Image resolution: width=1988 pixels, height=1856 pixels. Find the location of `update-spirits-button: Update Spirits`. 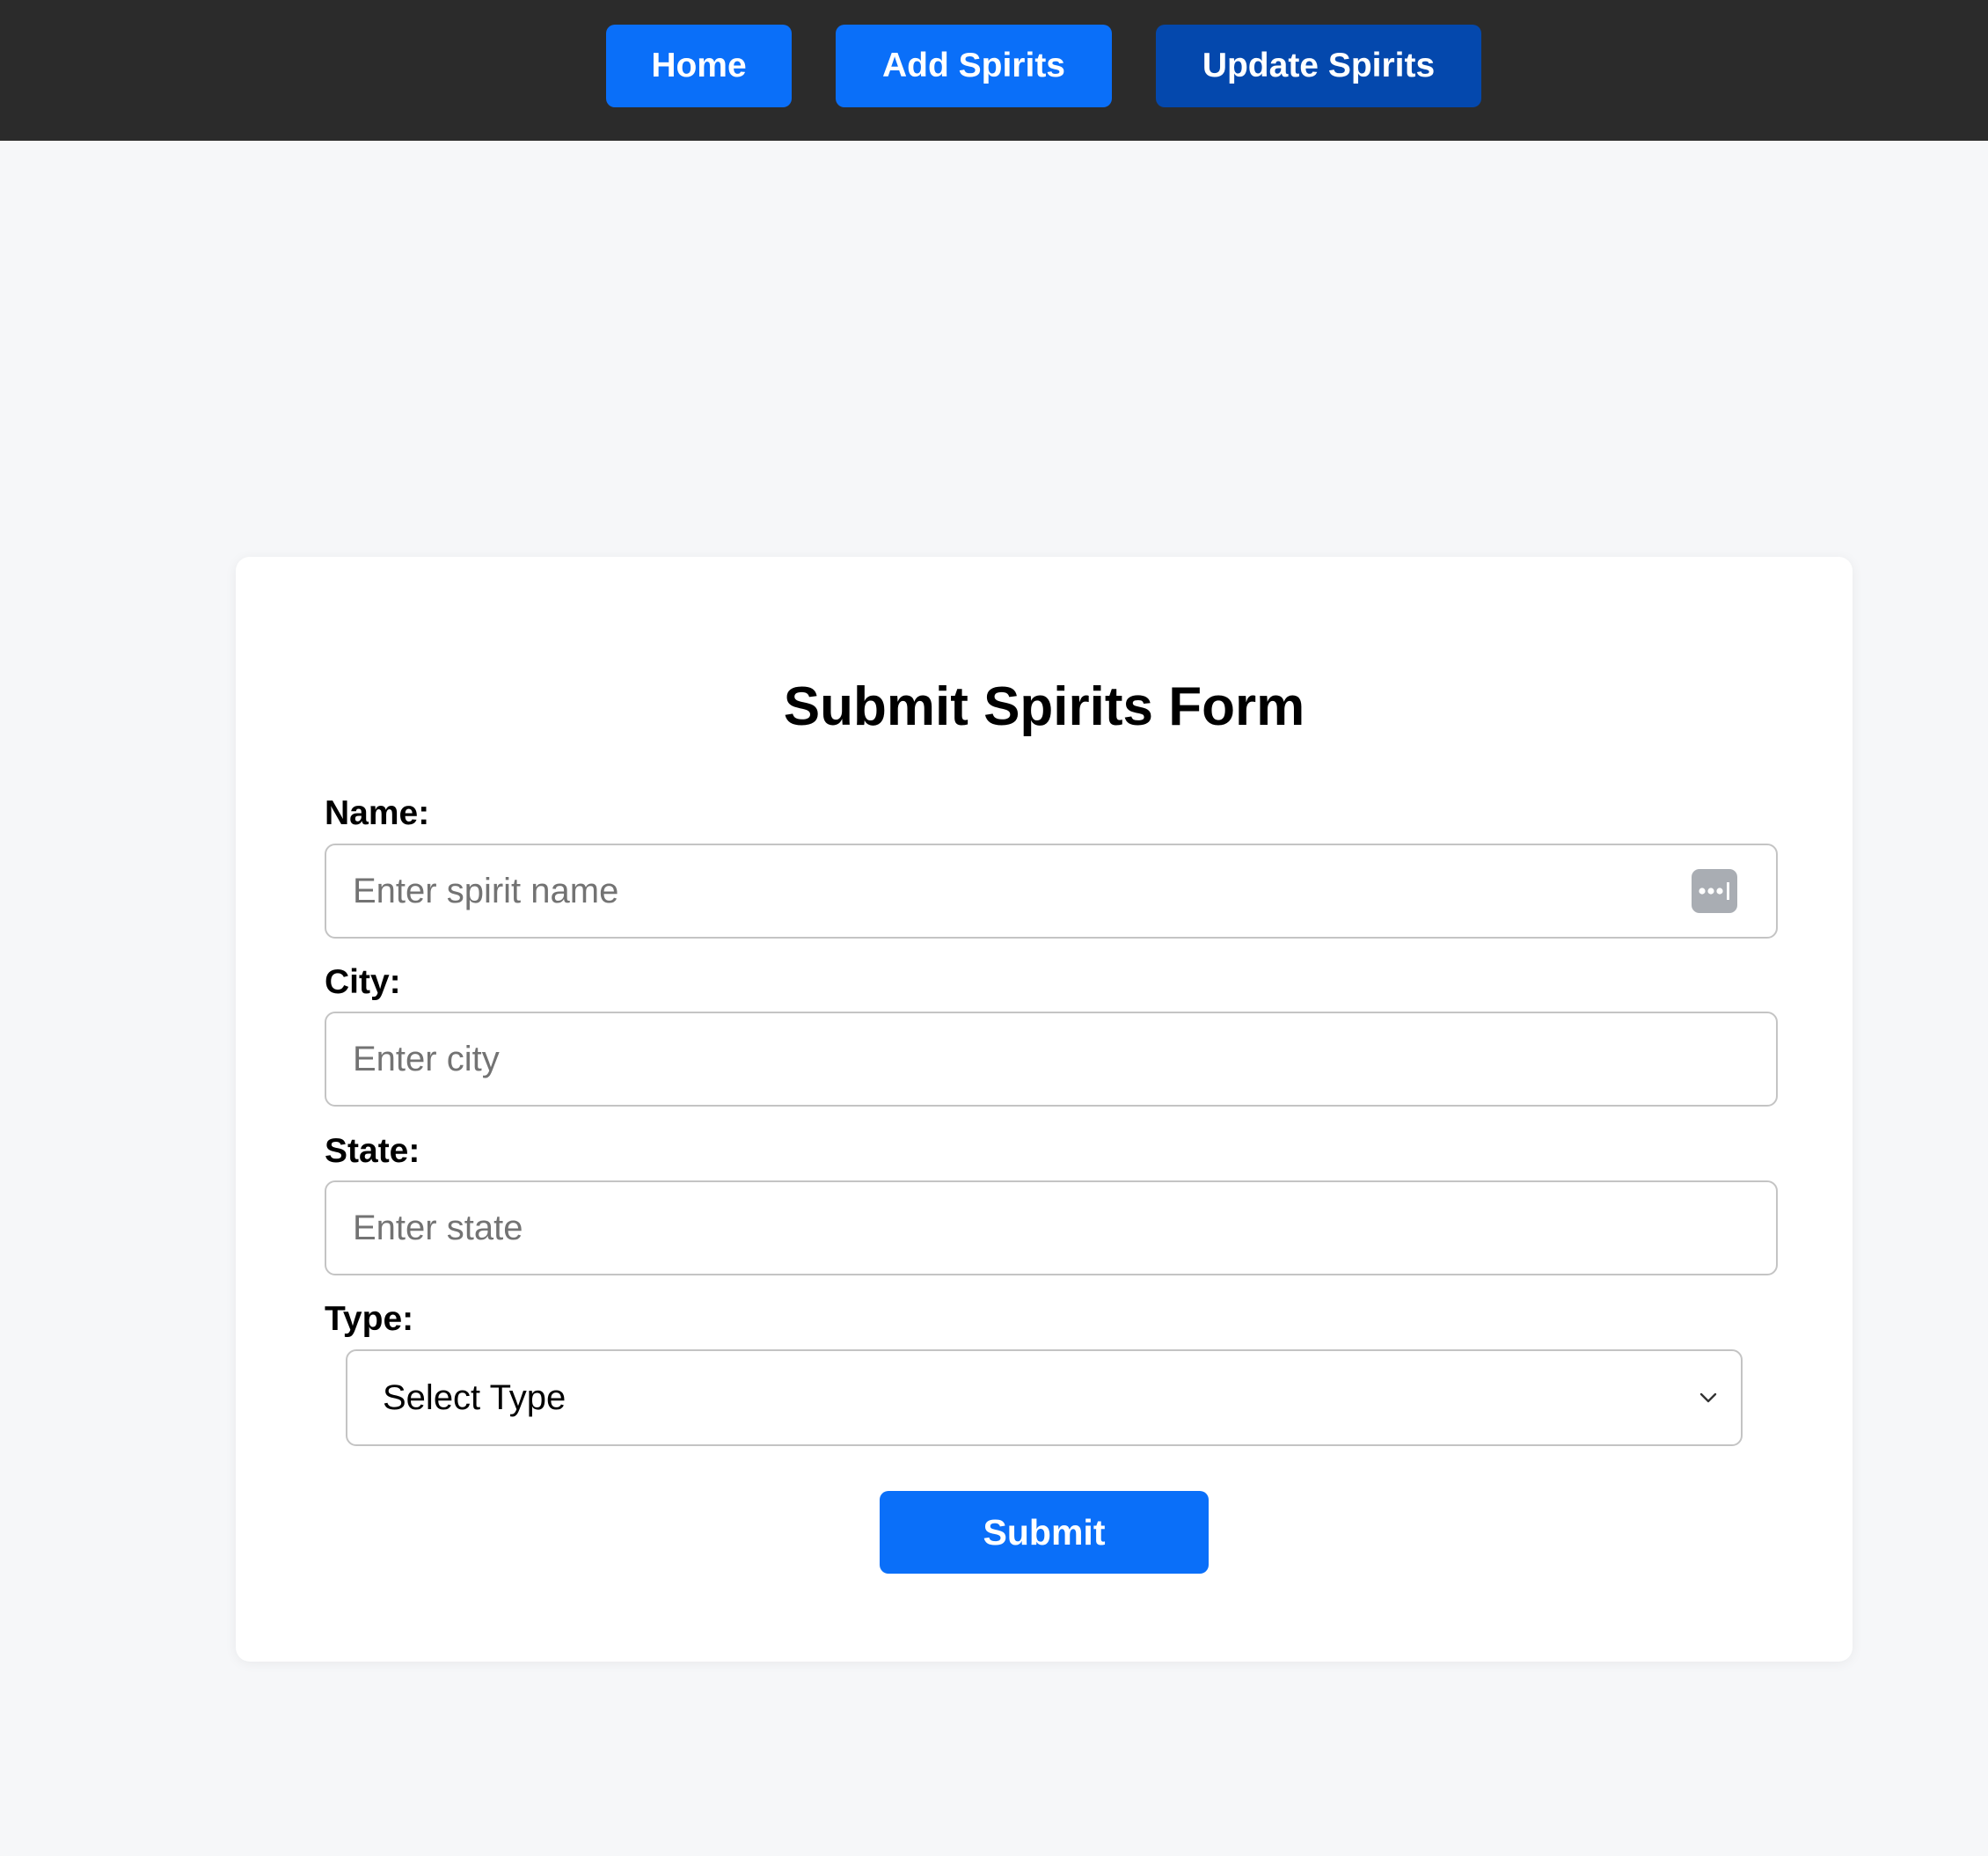

update-spirits-button: Update Spirits is located at coordinates (1318, 66).